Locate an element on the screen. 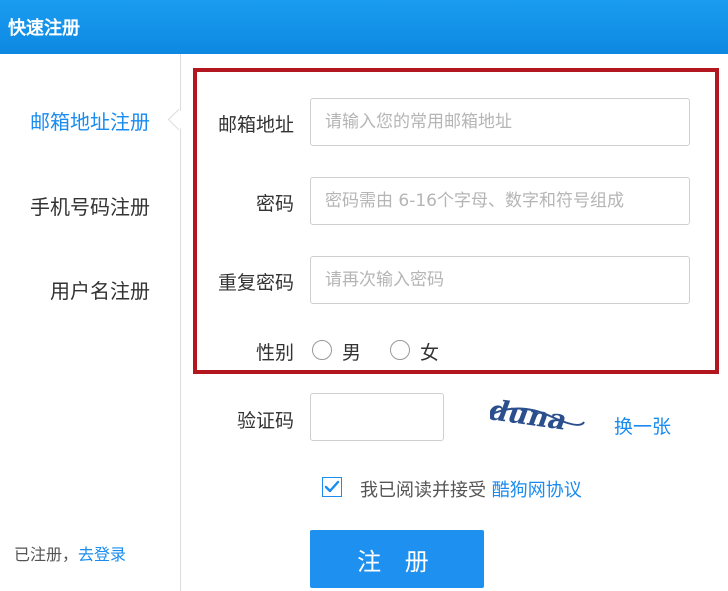 The image size is (728, 591). captcha-label: 验证码 is located at coordinates (265, 421).